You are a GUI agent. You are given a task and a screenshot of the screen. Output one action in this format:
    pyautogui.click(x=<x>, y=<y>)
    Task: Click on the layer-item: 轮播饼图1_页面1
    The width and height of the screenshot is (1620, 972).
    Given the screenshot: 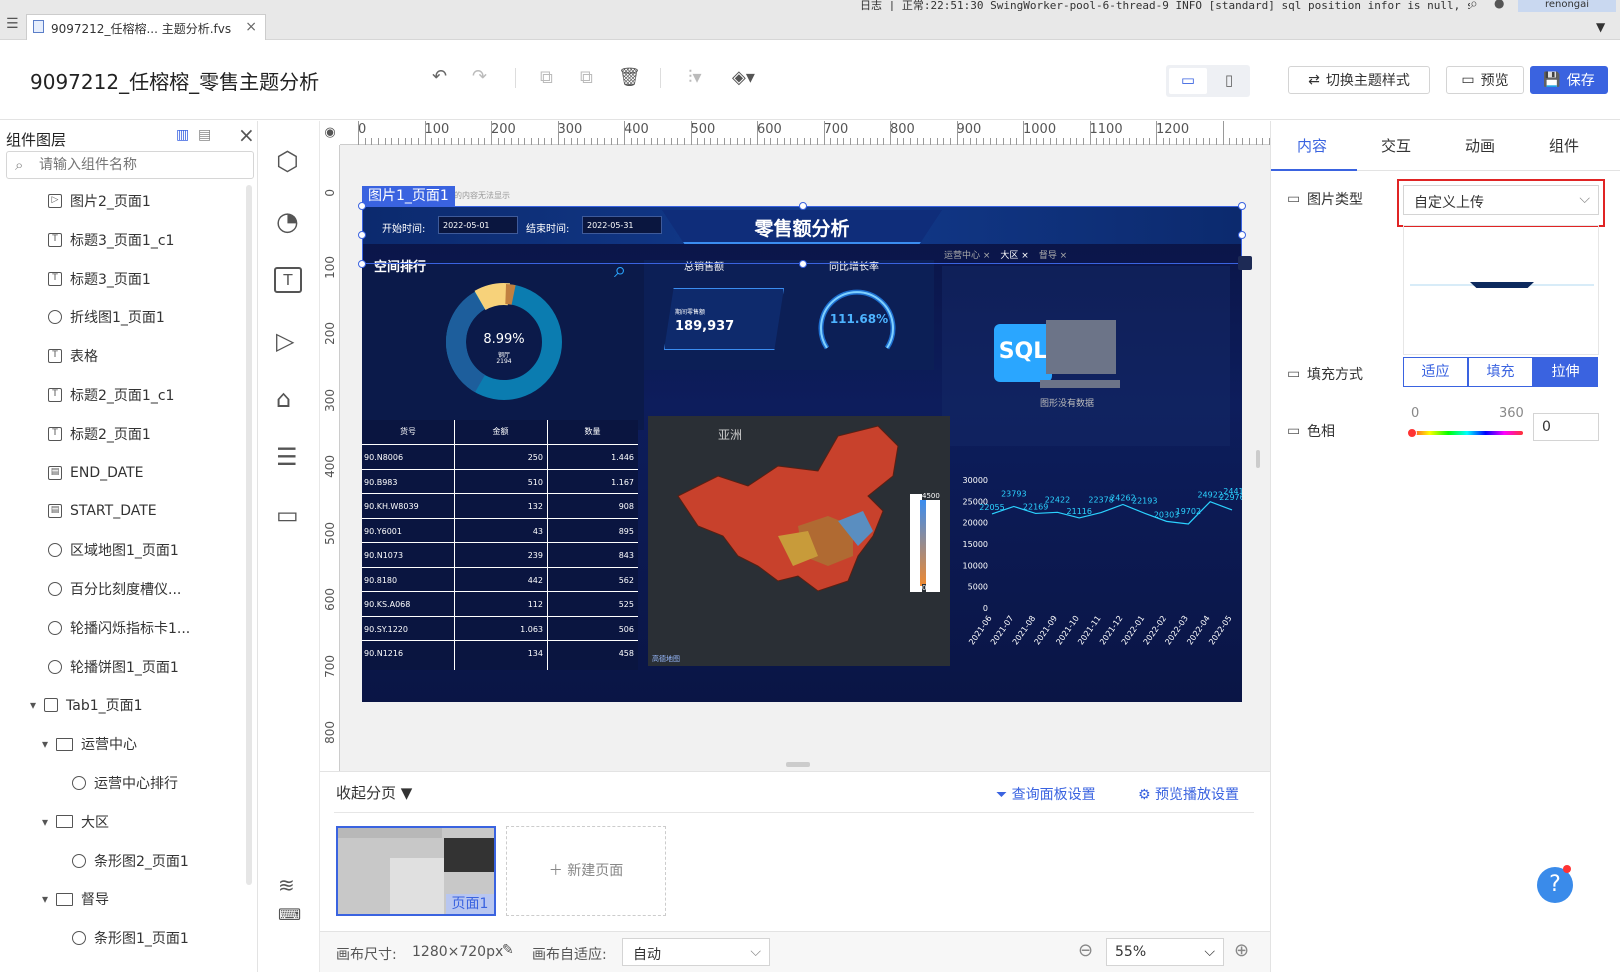 What is the action you would take?
    pyautogui.click(x=113, y=667)
    